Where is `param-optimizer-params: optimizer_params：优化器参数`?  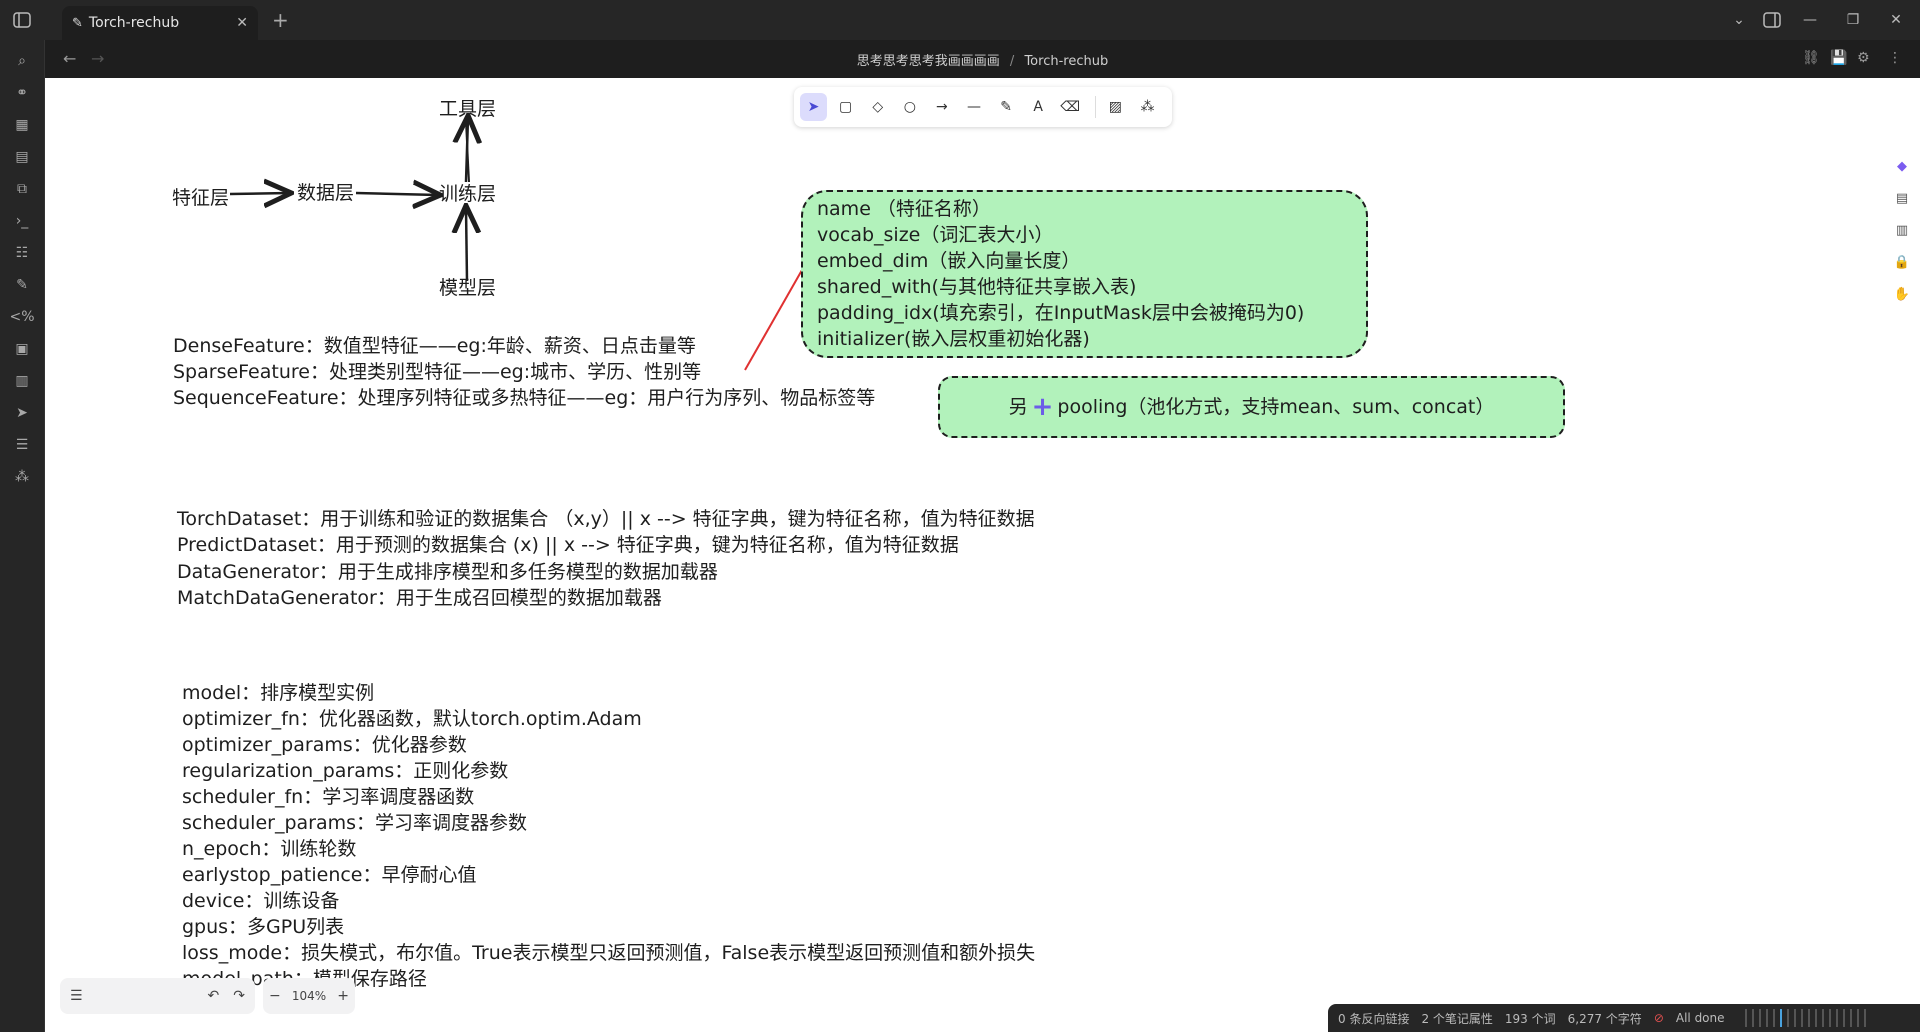
param-optimizer-params: optimizer_params：优化器参数 is located at coordinates (324, 745).